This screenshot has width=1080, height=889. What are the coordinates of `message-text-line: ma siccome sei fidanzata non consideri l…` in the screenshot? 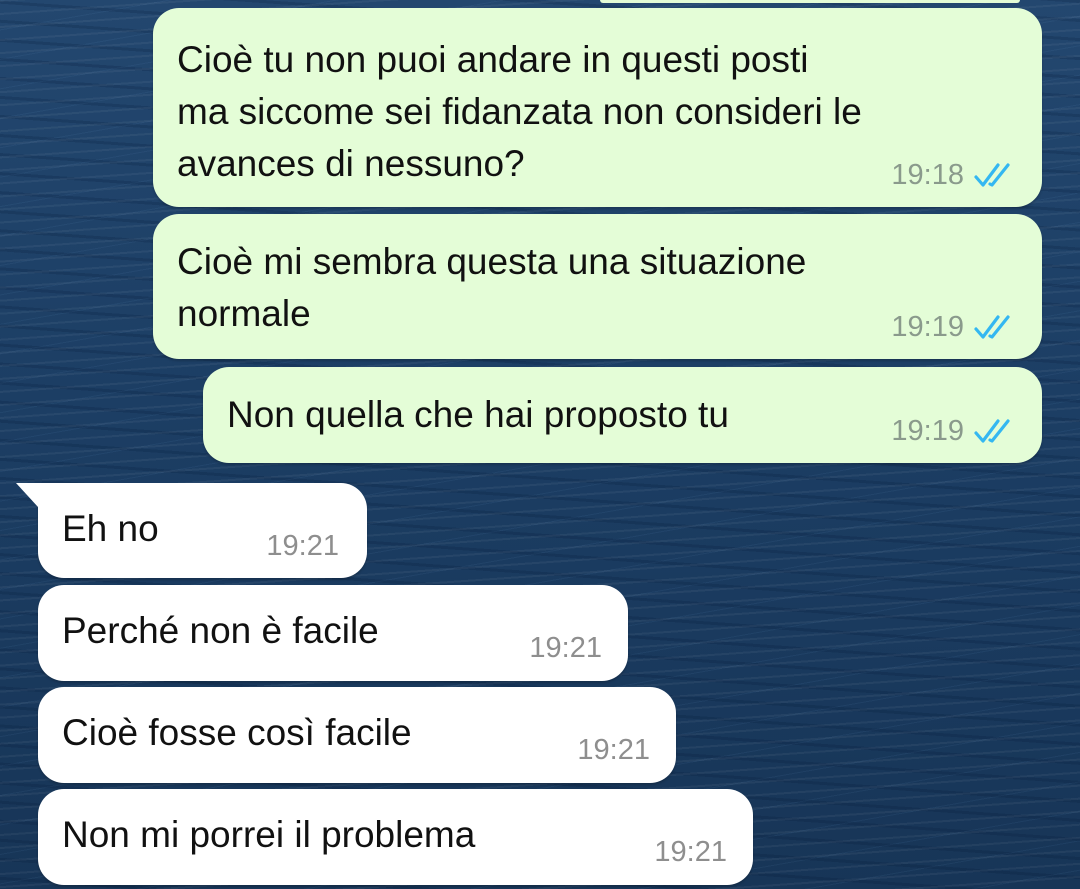 It's located at (519, 111).